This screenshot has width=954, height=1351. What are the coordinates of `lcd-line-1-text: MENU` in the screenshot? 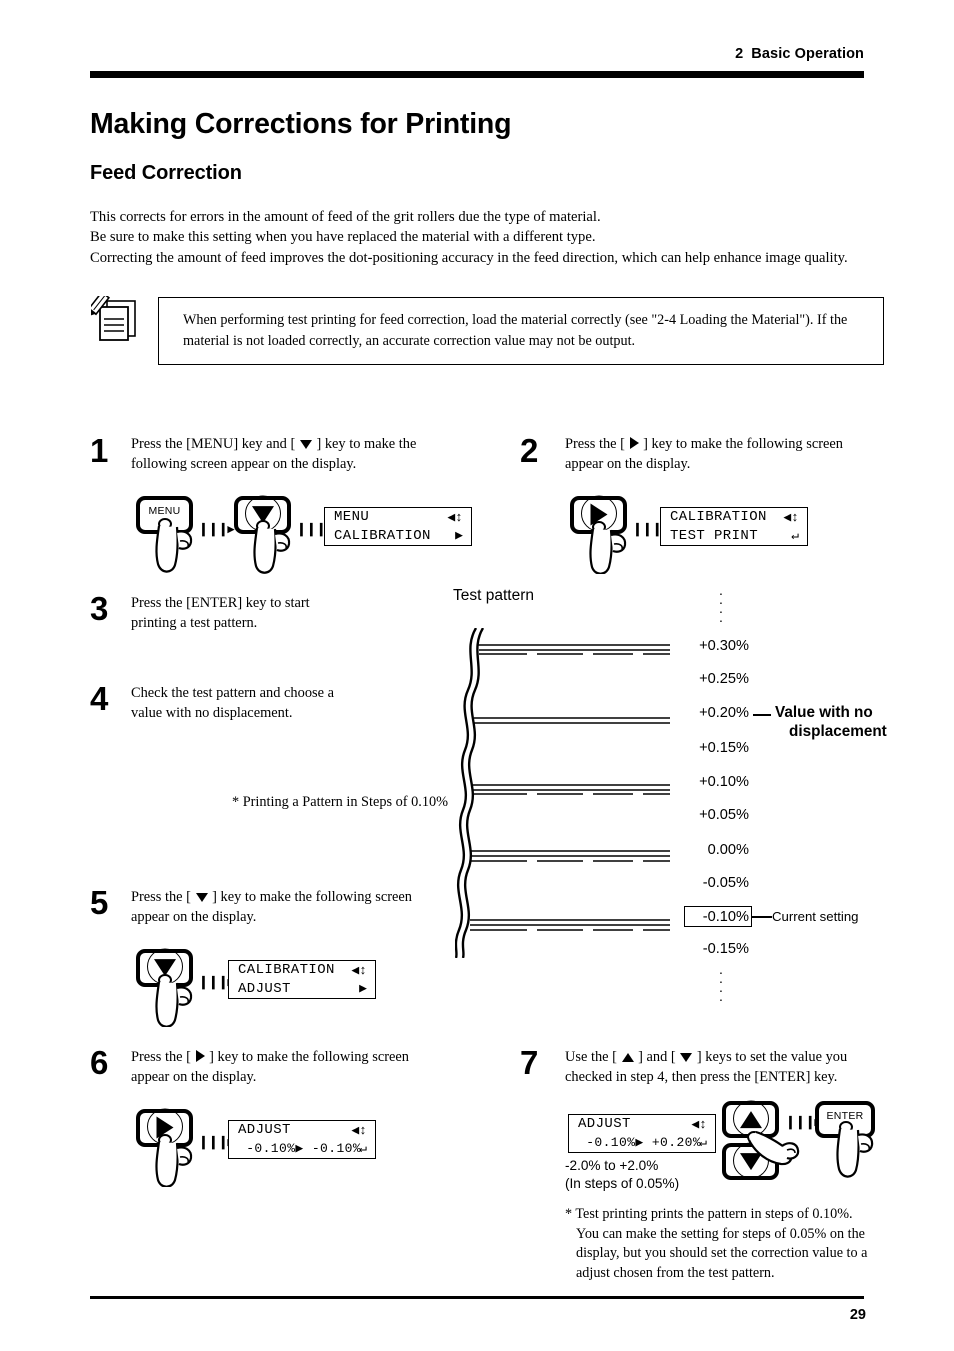 It's located at (352, 517).